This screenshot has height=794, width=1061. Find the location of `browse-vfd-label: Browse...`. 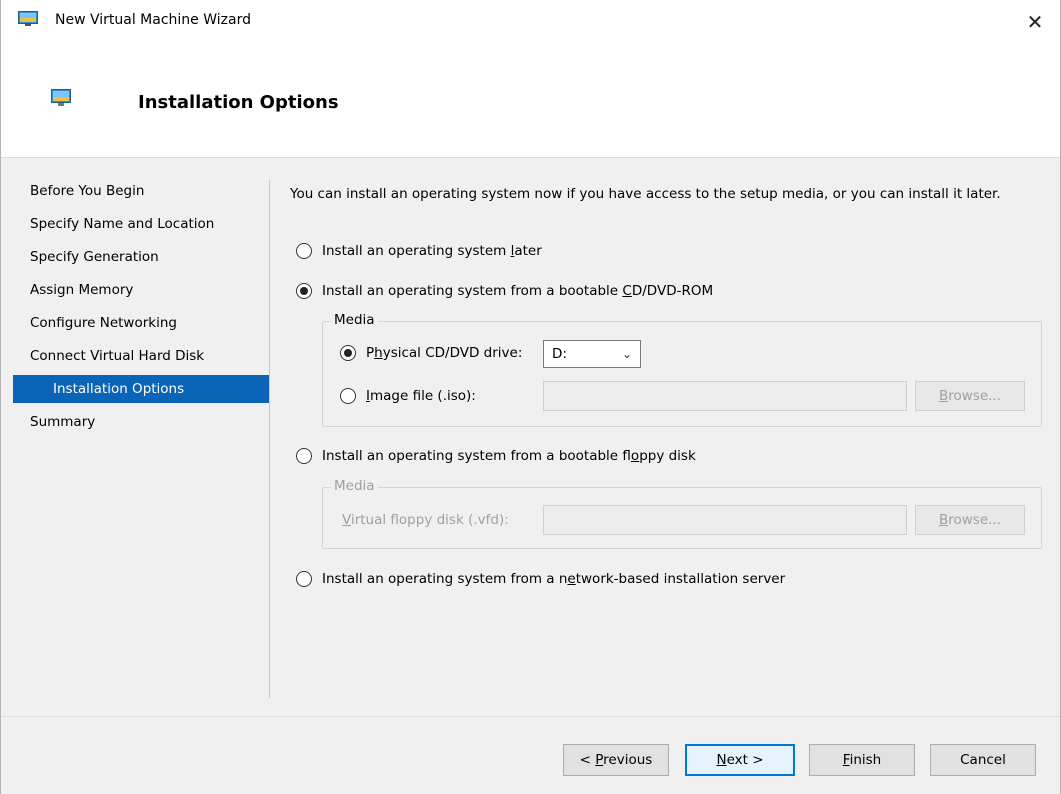

browse-vfd-label: Browse... is located at coordinates (970, 520).